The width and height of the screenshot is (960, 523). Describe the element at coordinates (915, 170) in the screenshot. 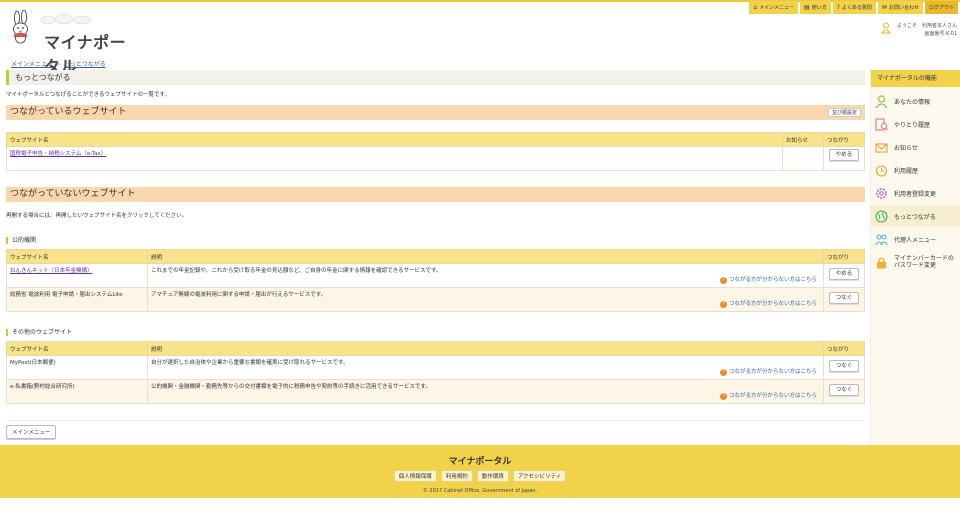

I see `sidebar-item-usage-history: 利用履歴` at that location.